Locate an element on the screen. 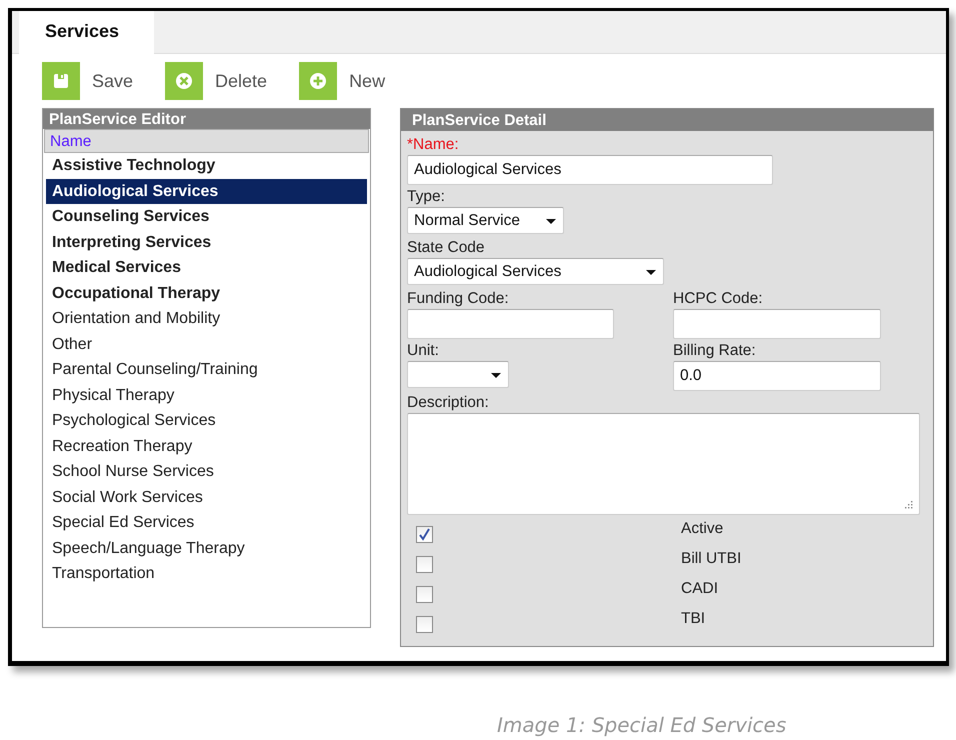 The width and height of the screenshot is (956, 740). field-label: *Name: is located at coordinates (433, 144).